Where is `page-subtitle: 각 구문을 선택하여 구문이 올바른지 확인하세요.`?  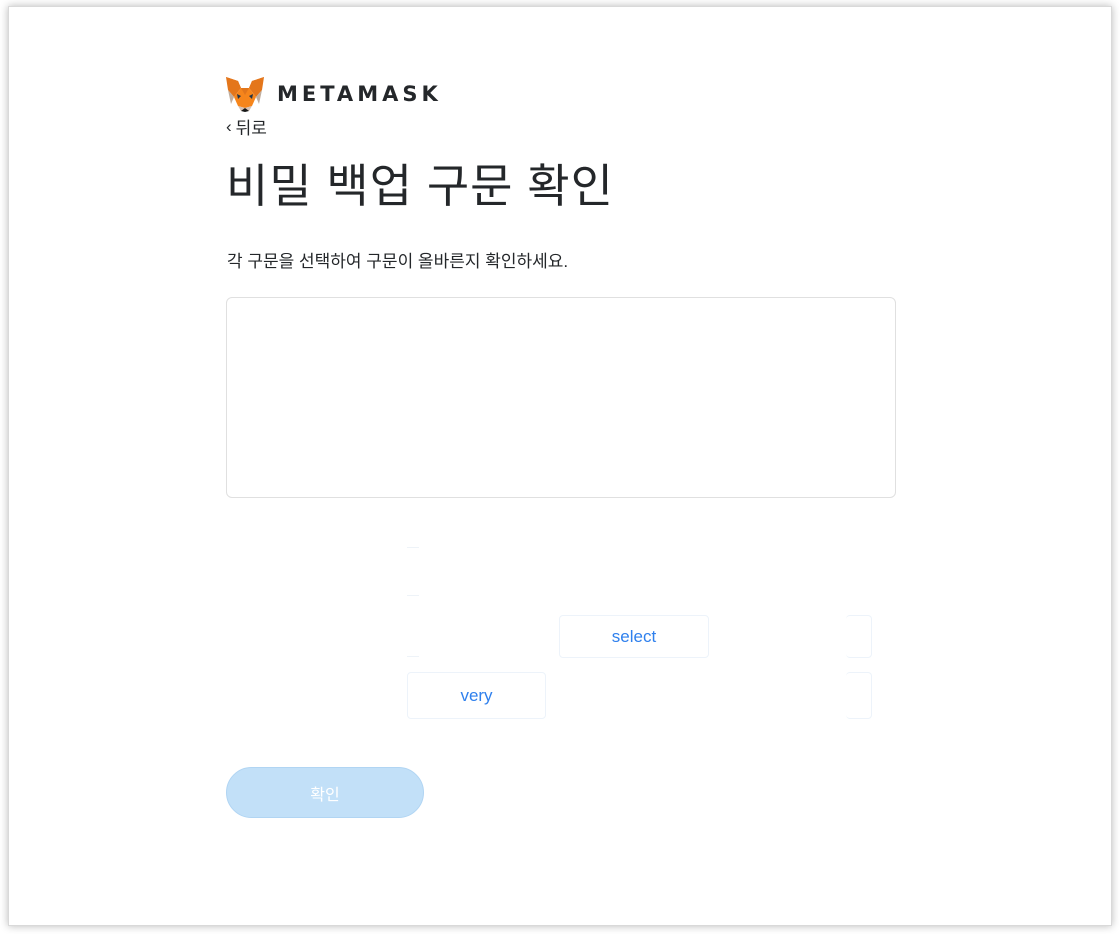
page-subtitle: 각 구문을 선택하여 구문이 올바른지 확인하세요. is located at coordinates (398, 261).